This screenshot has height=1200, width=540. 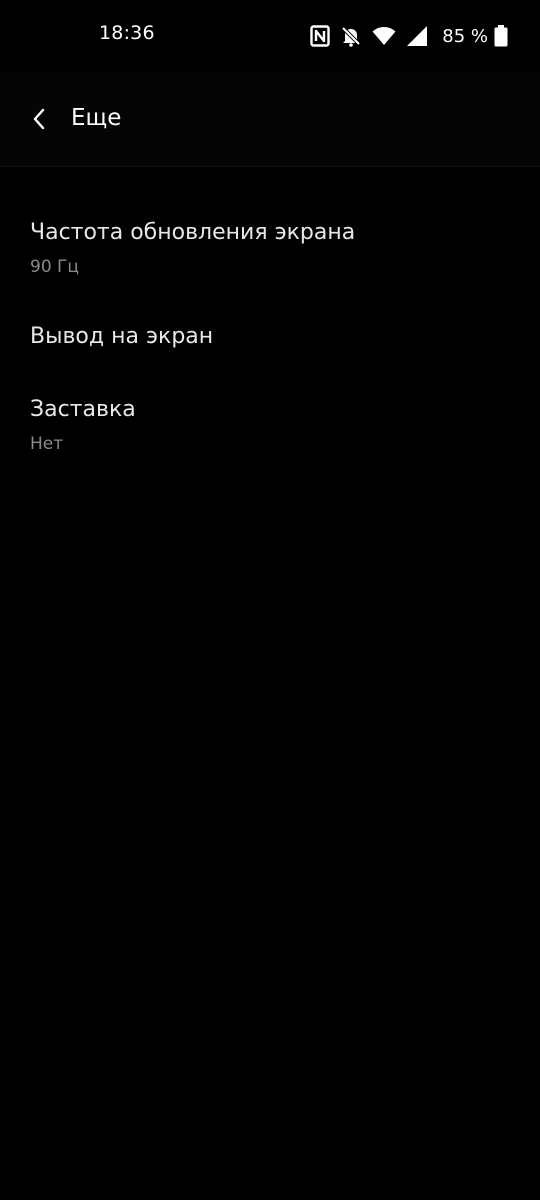 What do you see at coordinates (320, 36) in the screenshot?
I see `nfc-icon` at bounding box center [320, 36].